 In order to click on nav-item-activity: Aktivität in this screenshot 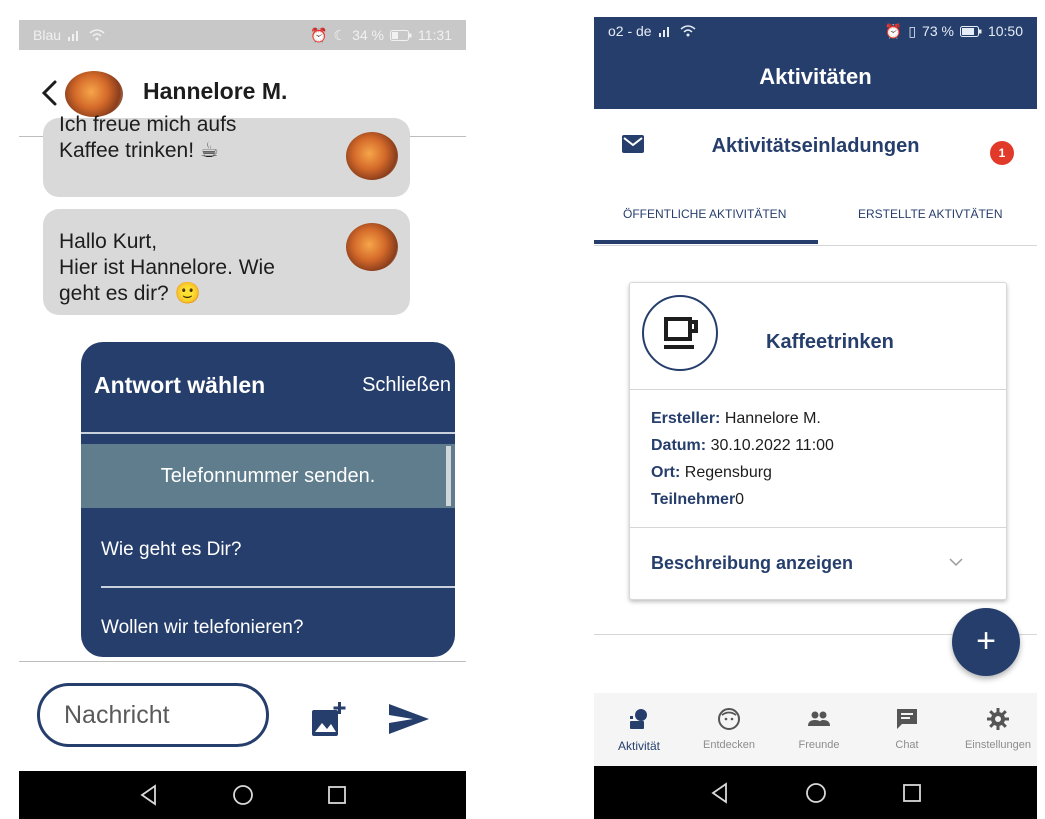, I will do `click(639, 729)`.